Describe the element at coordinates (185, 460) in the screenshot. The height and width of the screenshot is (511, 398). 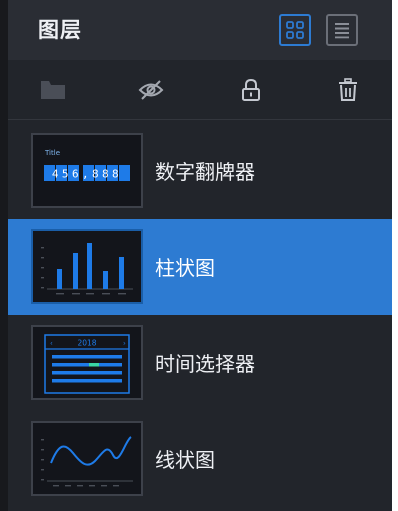
I see `layer-label: 线状图` at that location.